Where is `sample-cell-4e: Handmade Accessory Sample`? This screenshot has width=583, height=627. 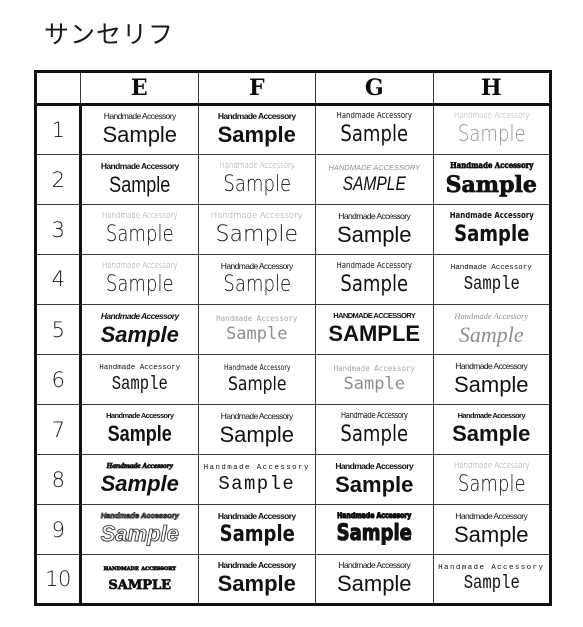
sample-cell-4e: Handmade Accessory Sample is located at coordinates (139, 279).